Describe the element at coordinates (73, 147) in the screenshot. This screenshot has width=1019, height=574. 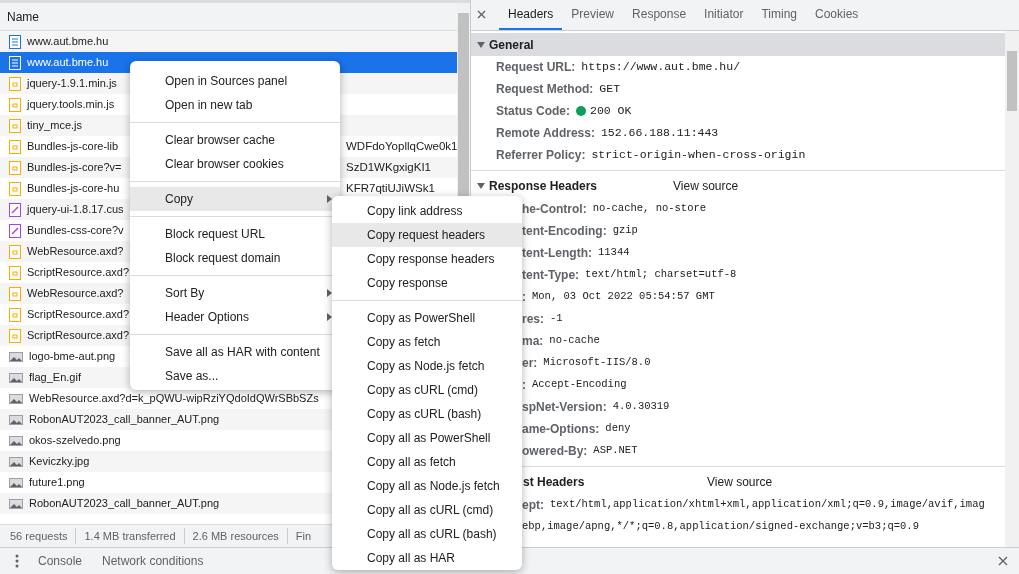
I see `file-name: Bundles-js-core-lib` at that location.